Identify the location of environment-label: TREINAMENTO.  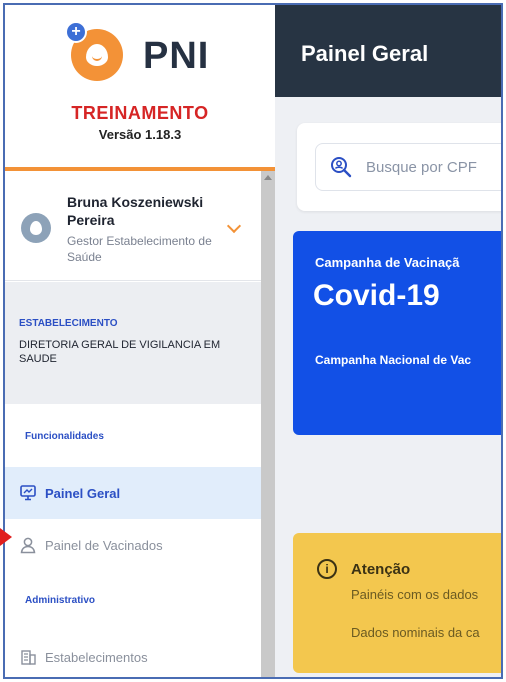
(140, 113).